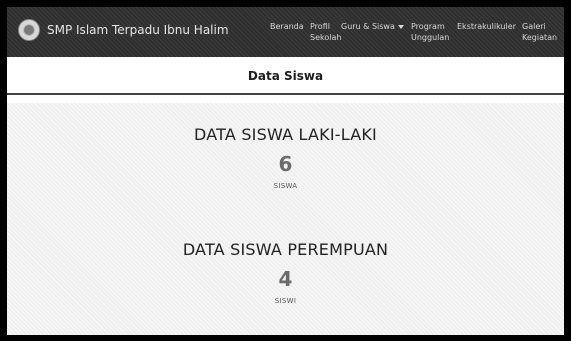 Image resolution: width=571 pixels, height=341 pixels. I want to click on brand-name: SMP Islam Terpadu Ibnu Halim, so click(138, 30).